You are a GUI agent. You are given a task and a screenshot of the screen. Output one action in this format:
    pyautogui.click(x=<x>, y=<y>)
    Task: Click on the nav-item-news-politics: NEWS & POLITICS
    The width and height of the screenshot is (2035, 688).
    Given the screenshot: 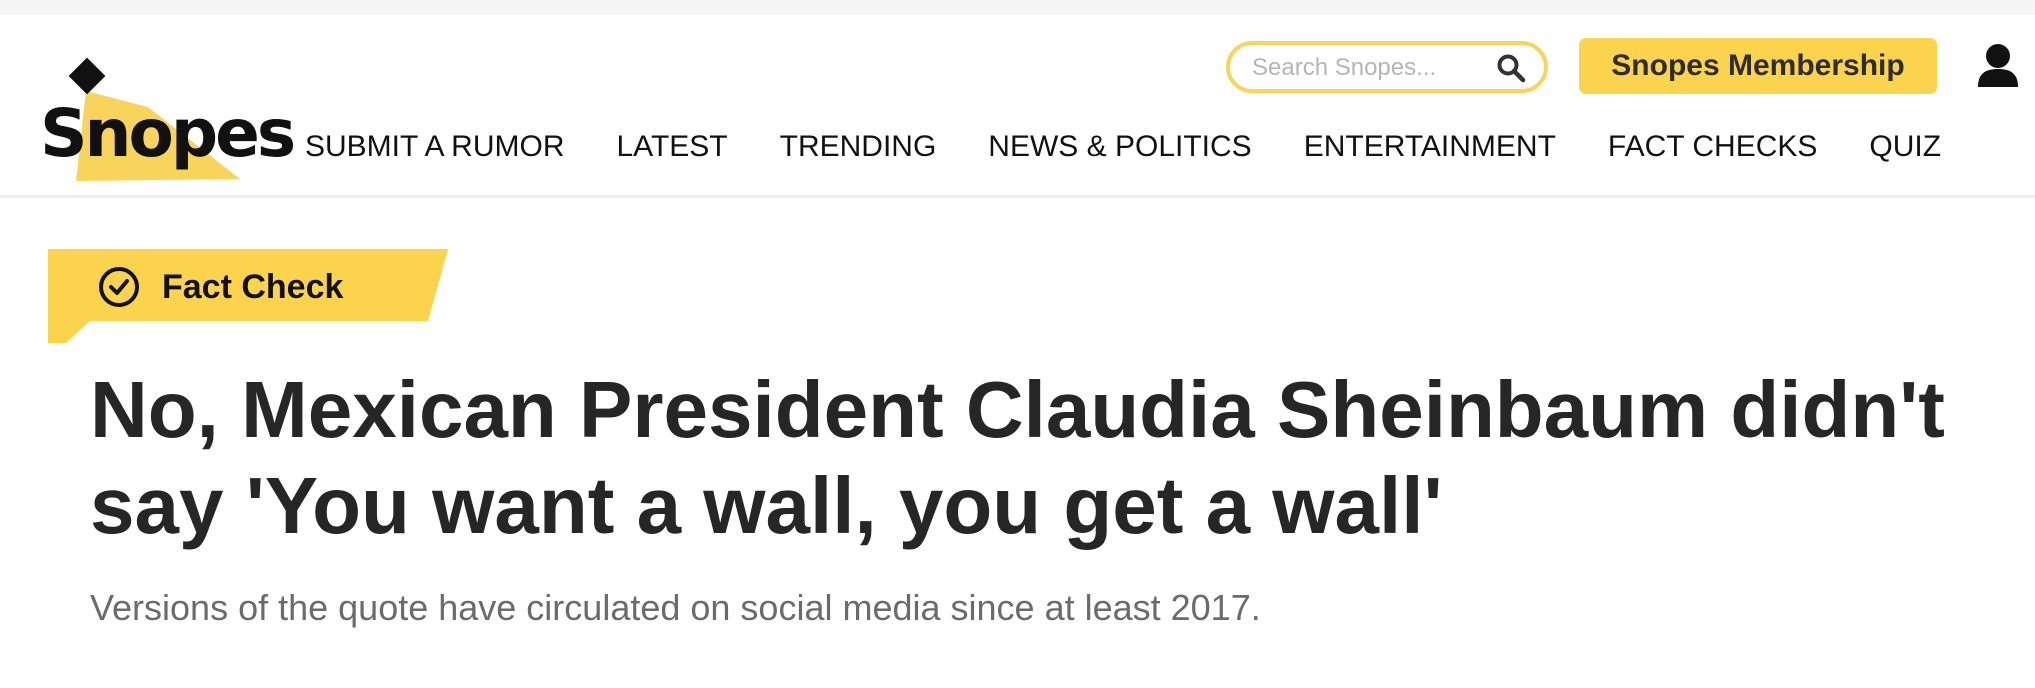 What is the action you would take?
    pyautogui.click(x=1119, y=147)
    